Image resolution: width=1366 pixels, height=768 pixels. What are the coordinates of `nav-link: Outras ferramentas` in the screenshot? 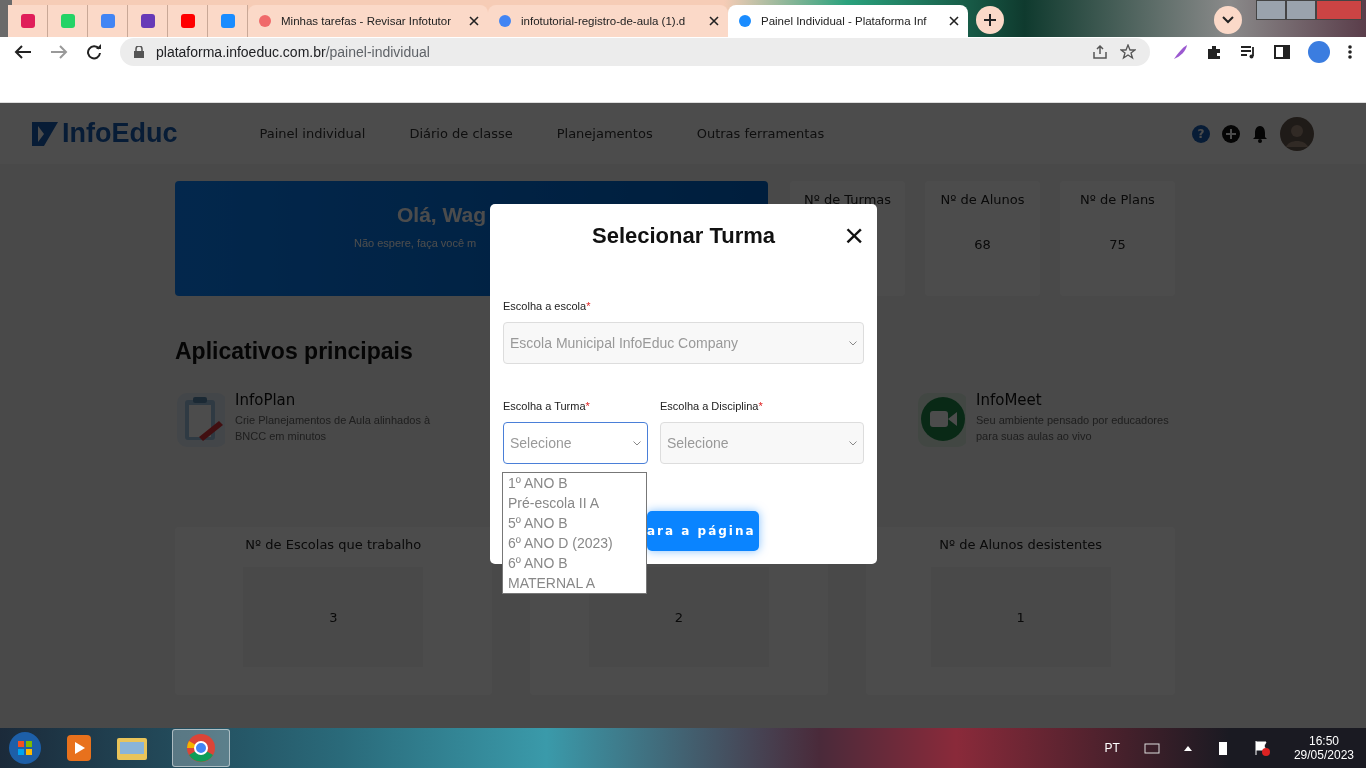 It's located at (760, 133).